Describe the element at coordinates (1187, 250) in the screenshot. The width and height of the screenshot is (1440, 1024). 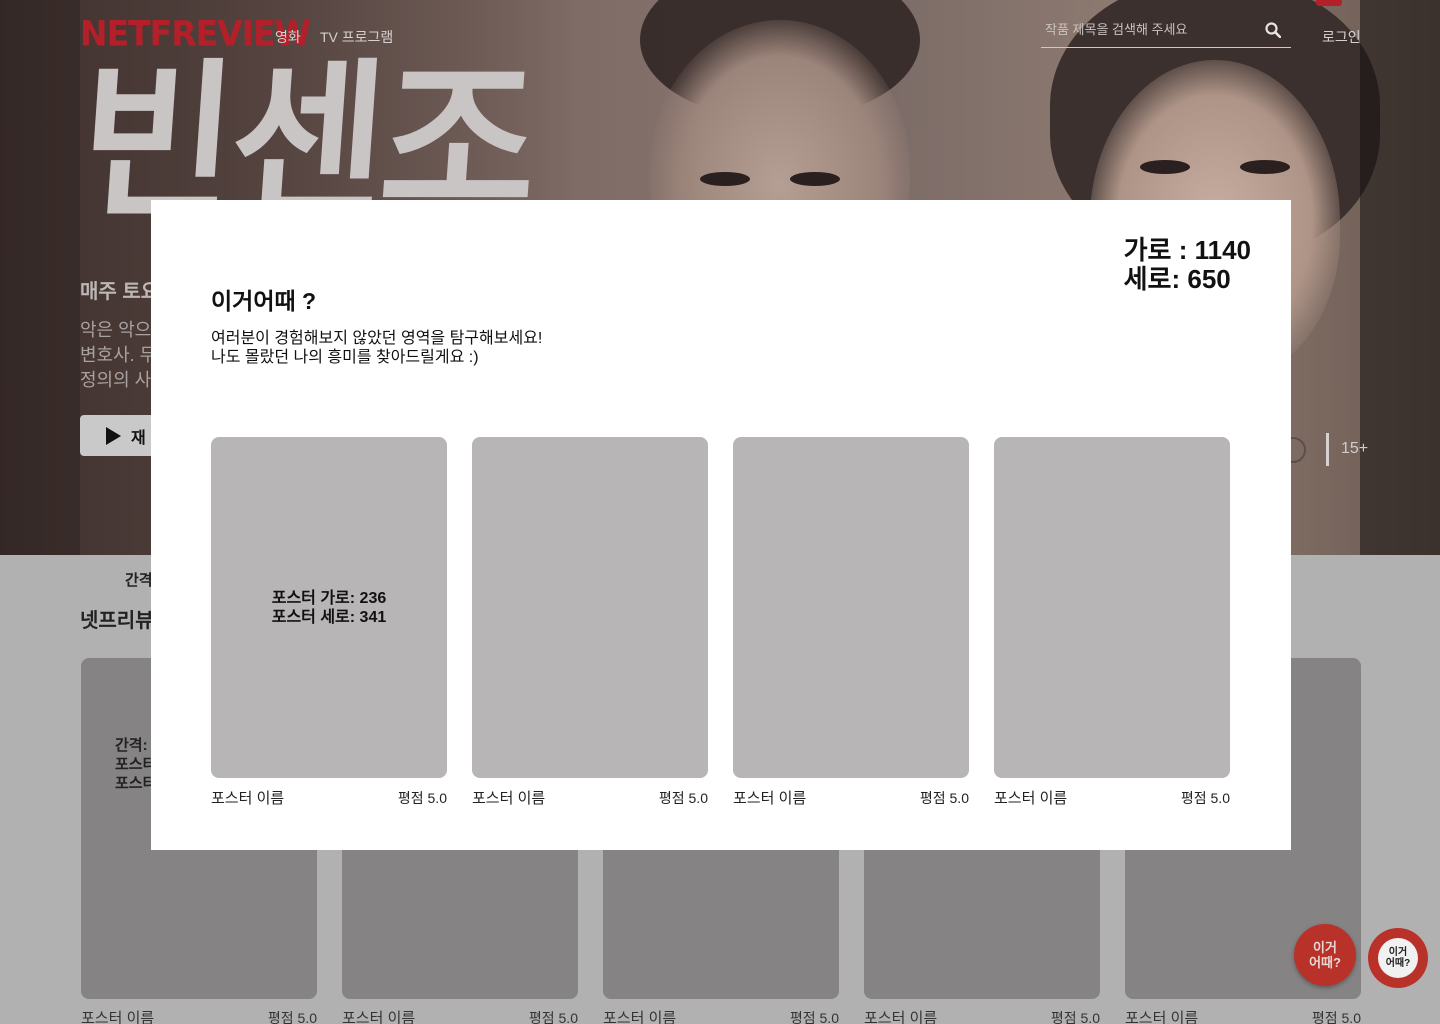
I see `modal-size-width: 가로 : 1140` at that location.